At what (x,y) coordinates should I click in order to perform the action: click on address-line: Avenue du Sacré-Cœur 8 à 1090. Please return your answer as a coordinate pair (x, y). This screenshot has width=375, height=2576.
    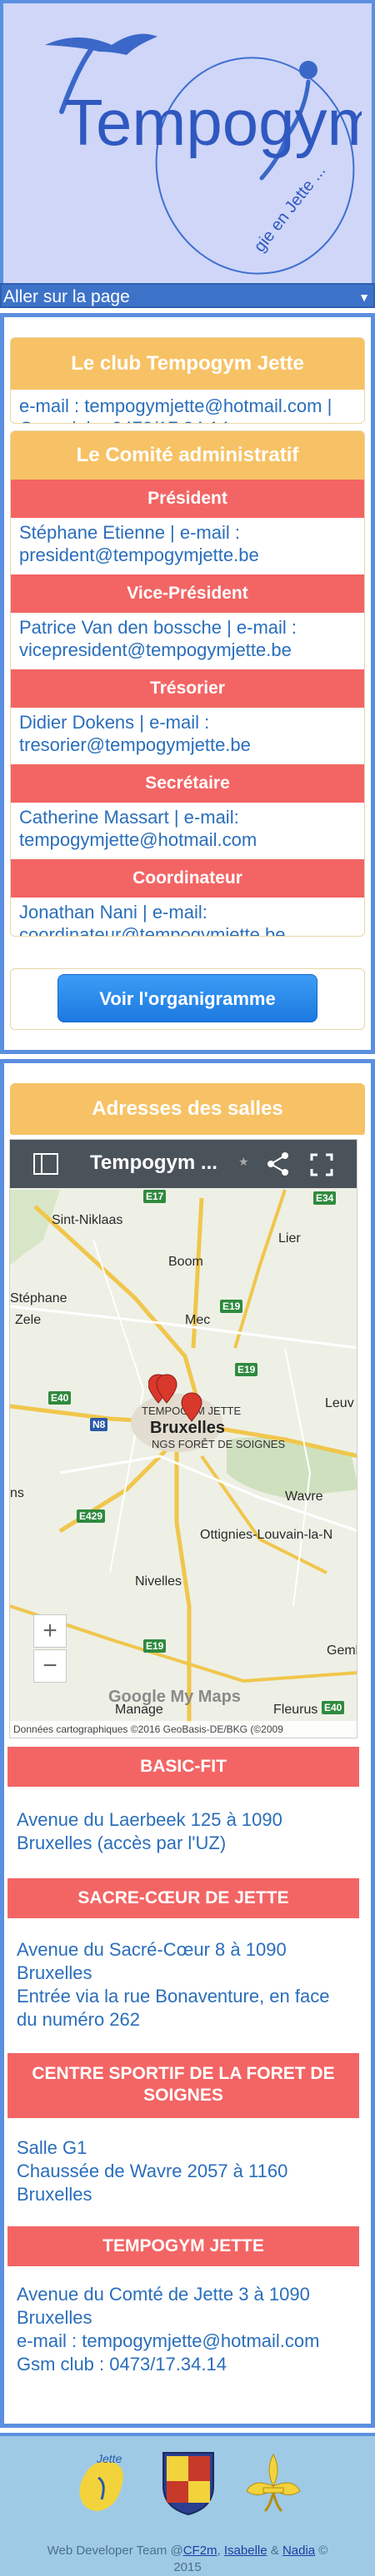
    Looking at the image, I should click on (152, 1949).